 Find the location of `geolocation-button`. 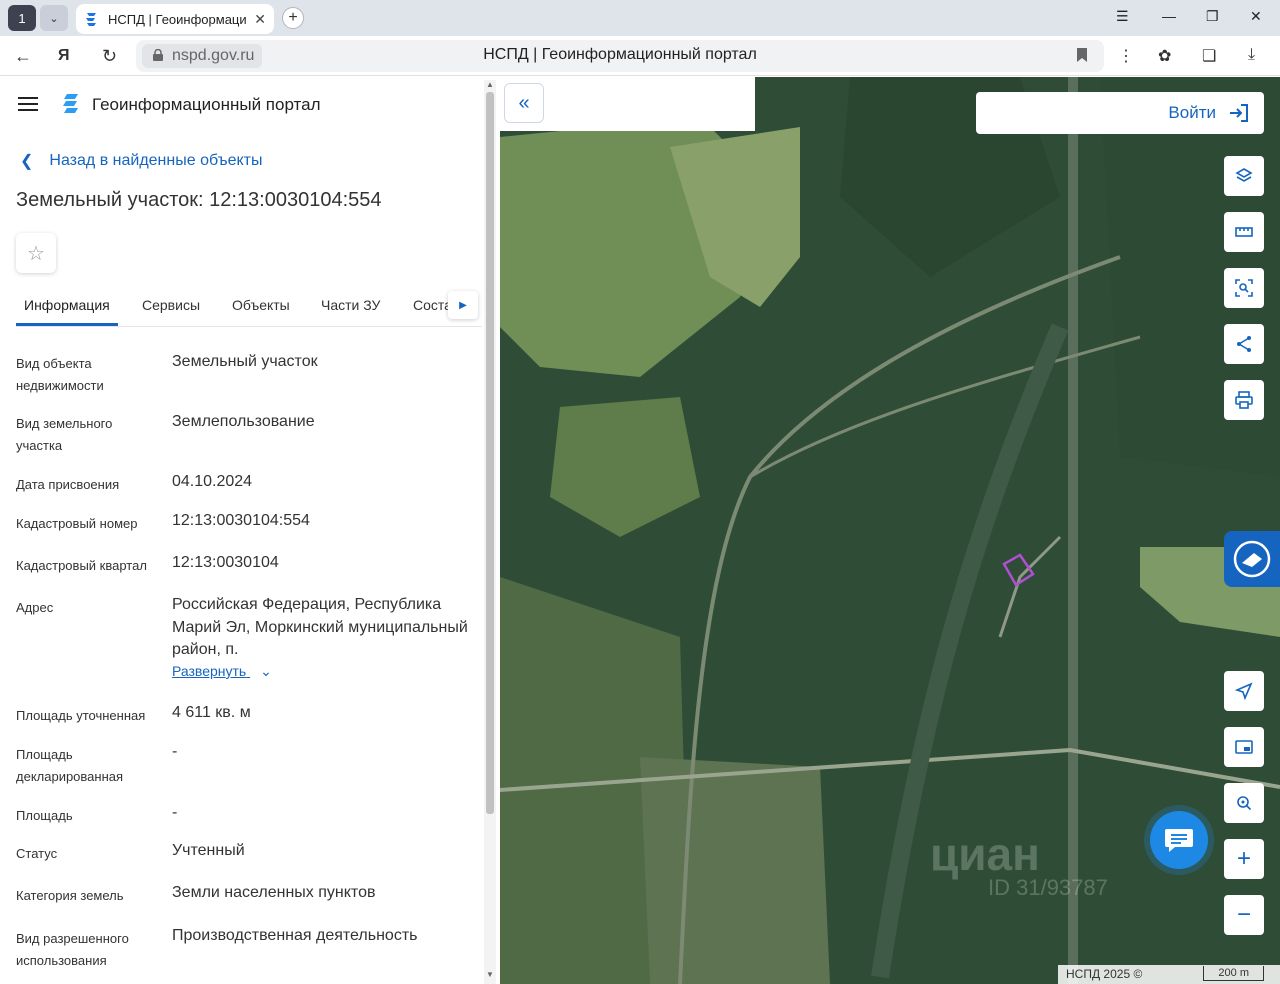

geolocation-button is located at coordinates (1244, 691).